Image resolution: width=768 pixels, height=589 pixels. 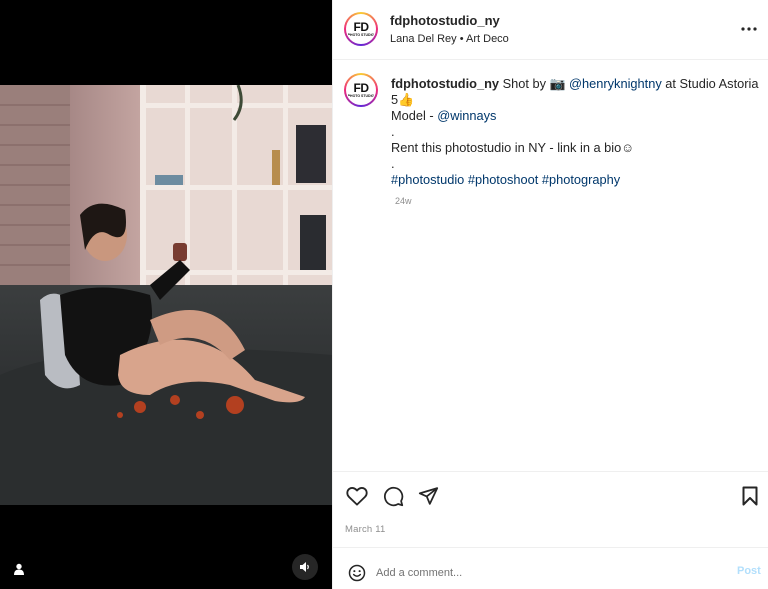 What do you see at coordinates (403, 99) in the screenshot?
I see `caption-line-5: 5👍` at bounding box center [403, 99].